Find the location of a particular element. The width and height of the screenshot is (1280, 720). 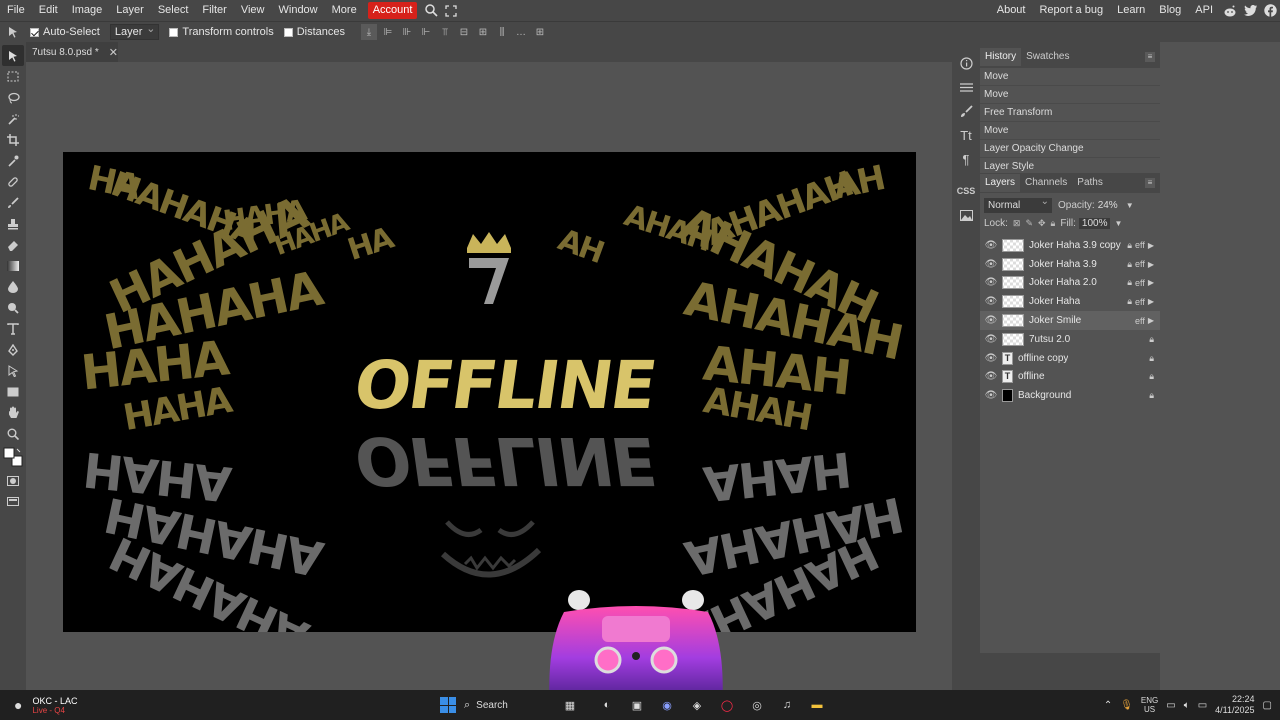

align-top-icon: ⫪ is located at coordinates (445, 32).